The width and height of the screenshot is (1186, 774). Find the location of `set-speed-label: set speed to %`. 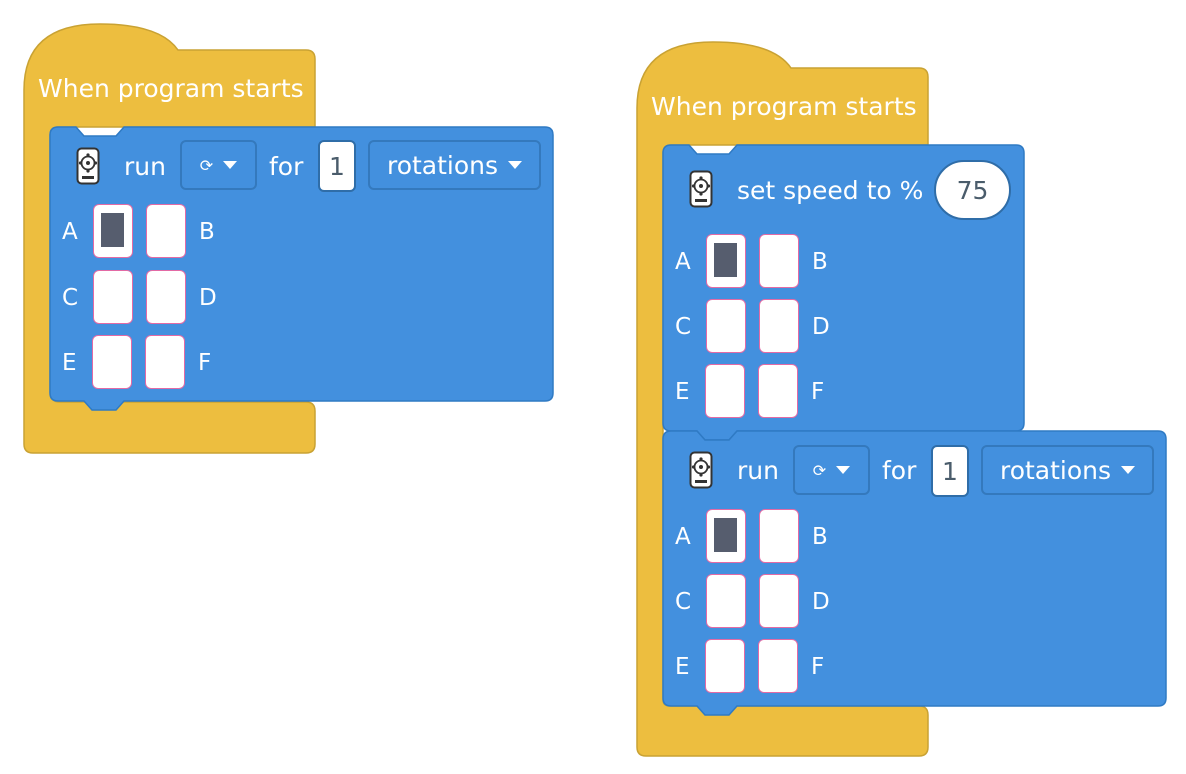

set-speed-label: set speed to % is located at coordinates (830, 190).